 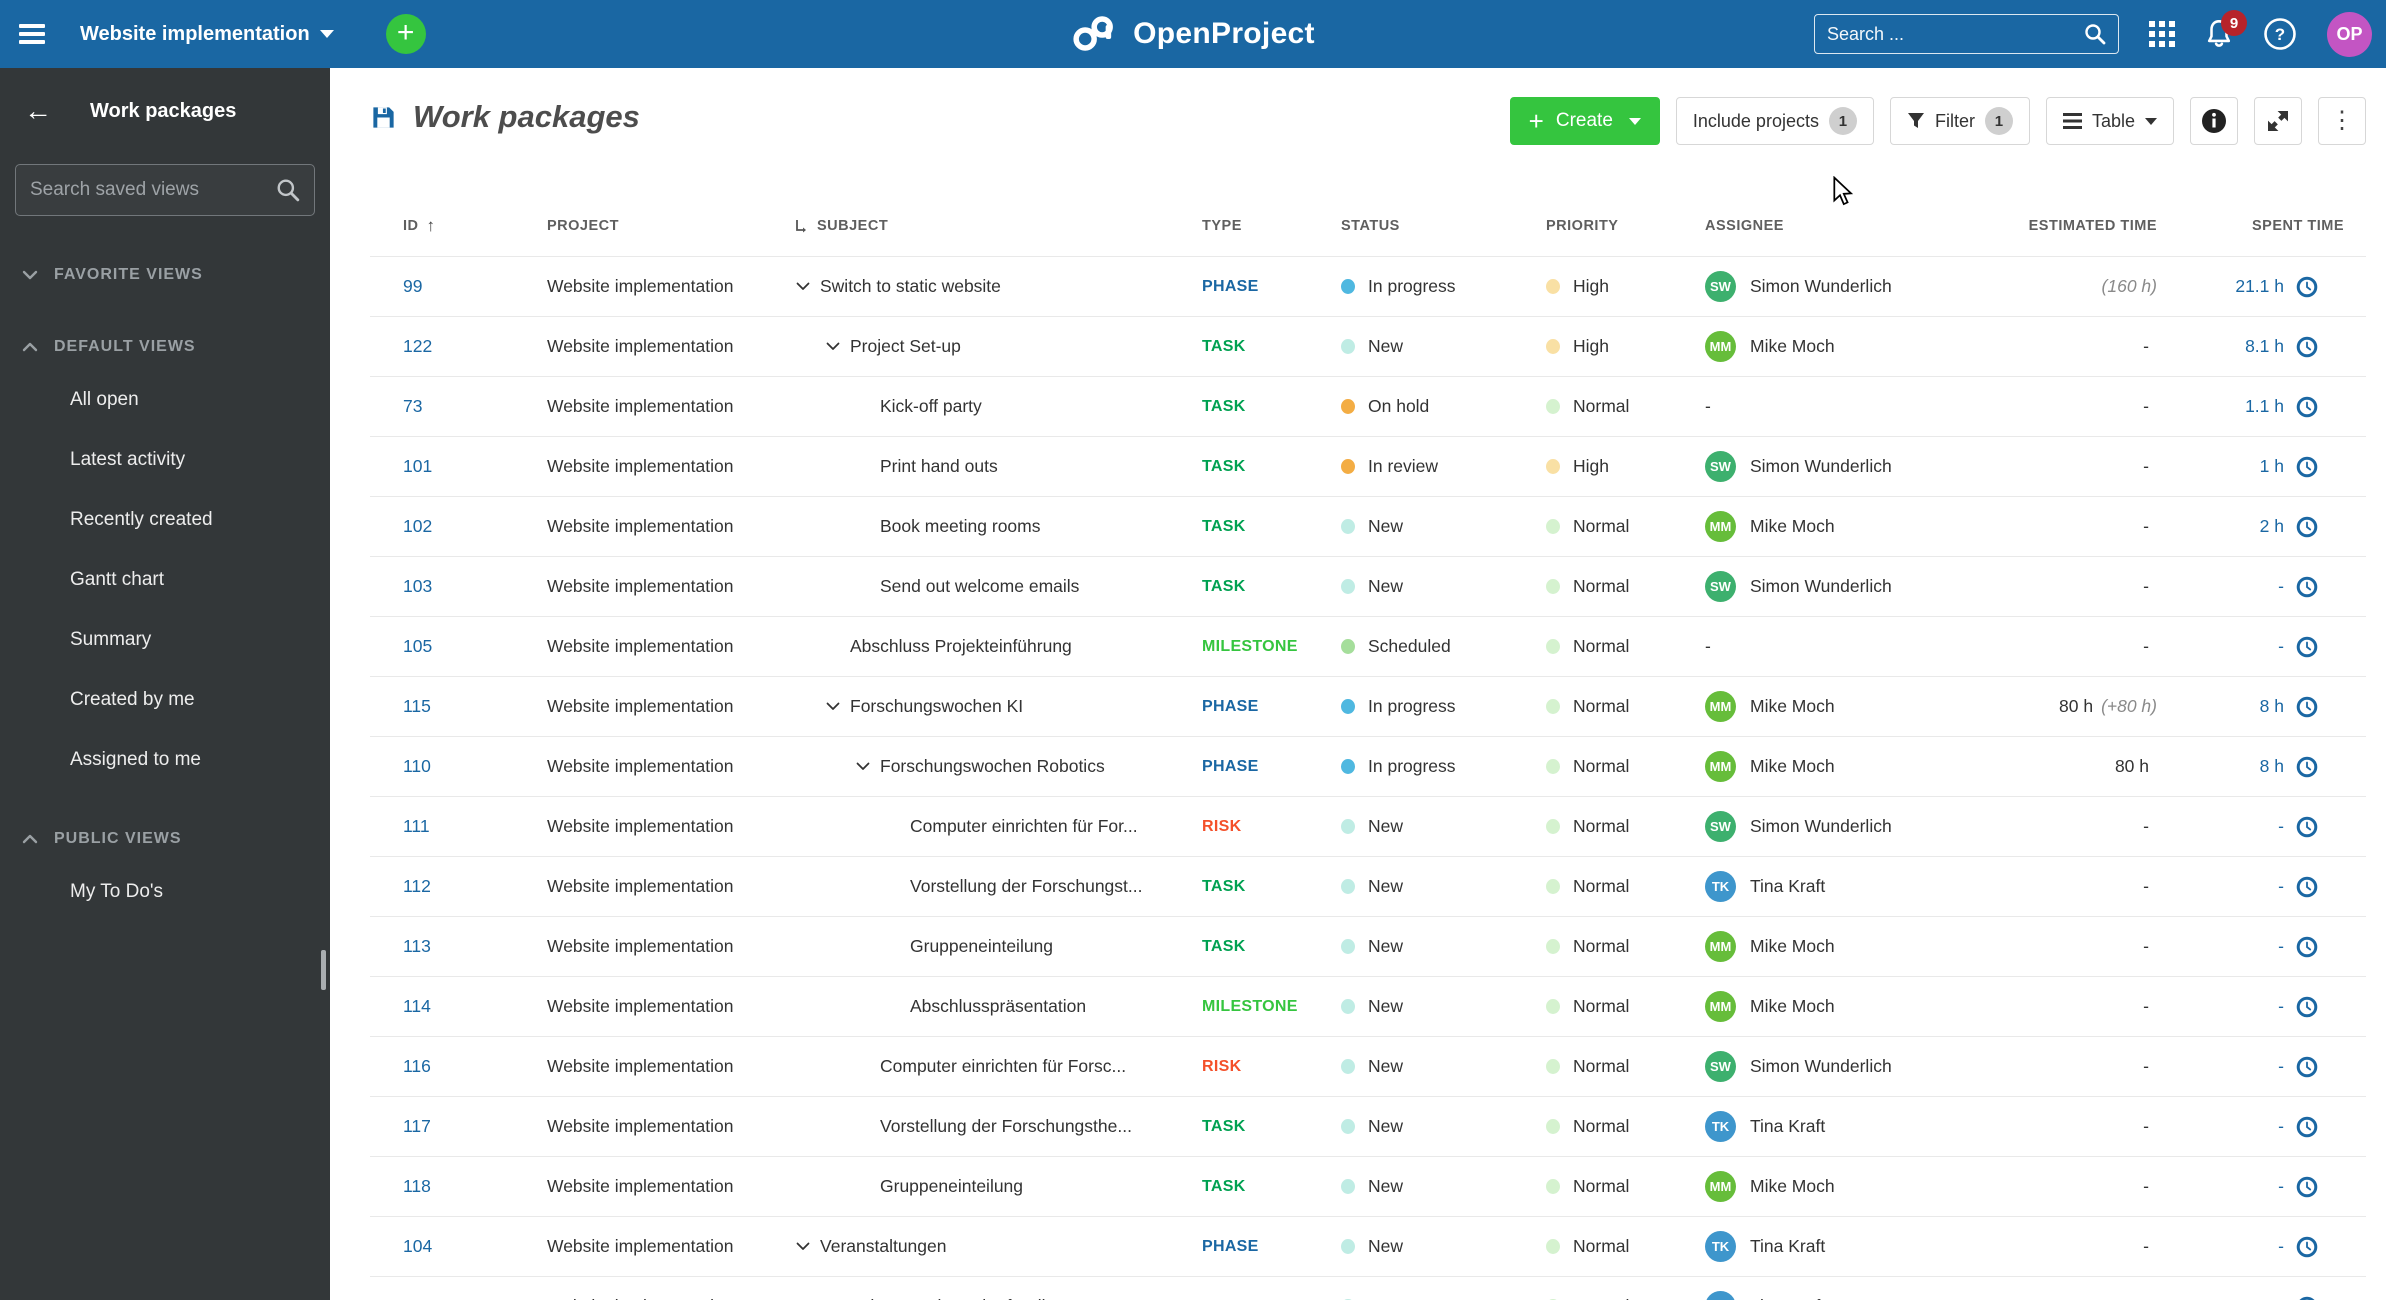 I want to click on type-cell: MILESTONE, so click(x=1250, y=647).